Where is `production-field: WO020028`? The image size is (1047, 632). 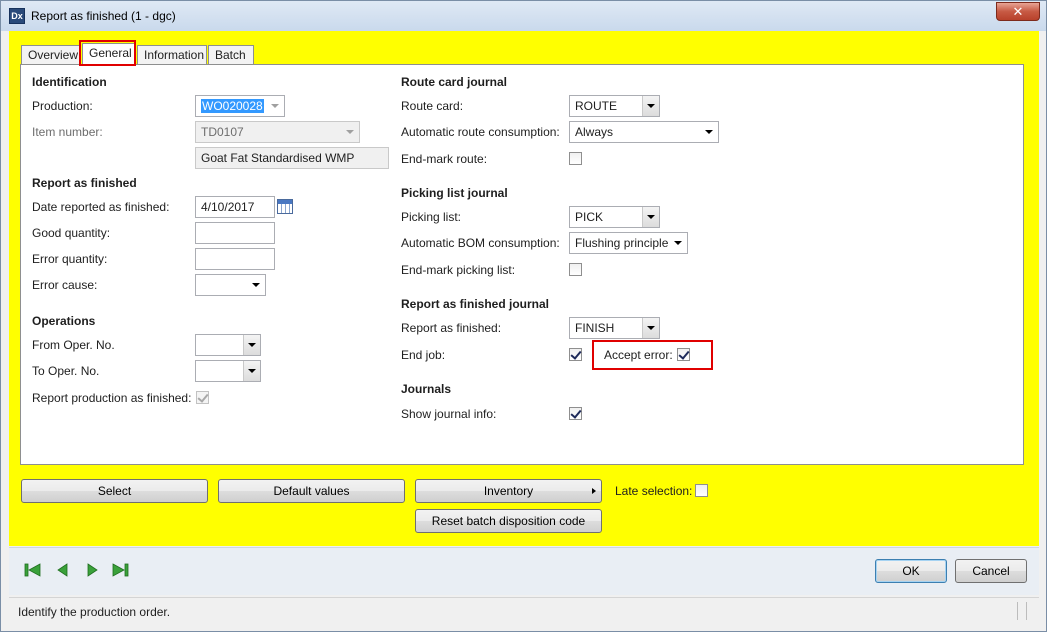 production-field: WO020028 is located at coordinates (240, 106).